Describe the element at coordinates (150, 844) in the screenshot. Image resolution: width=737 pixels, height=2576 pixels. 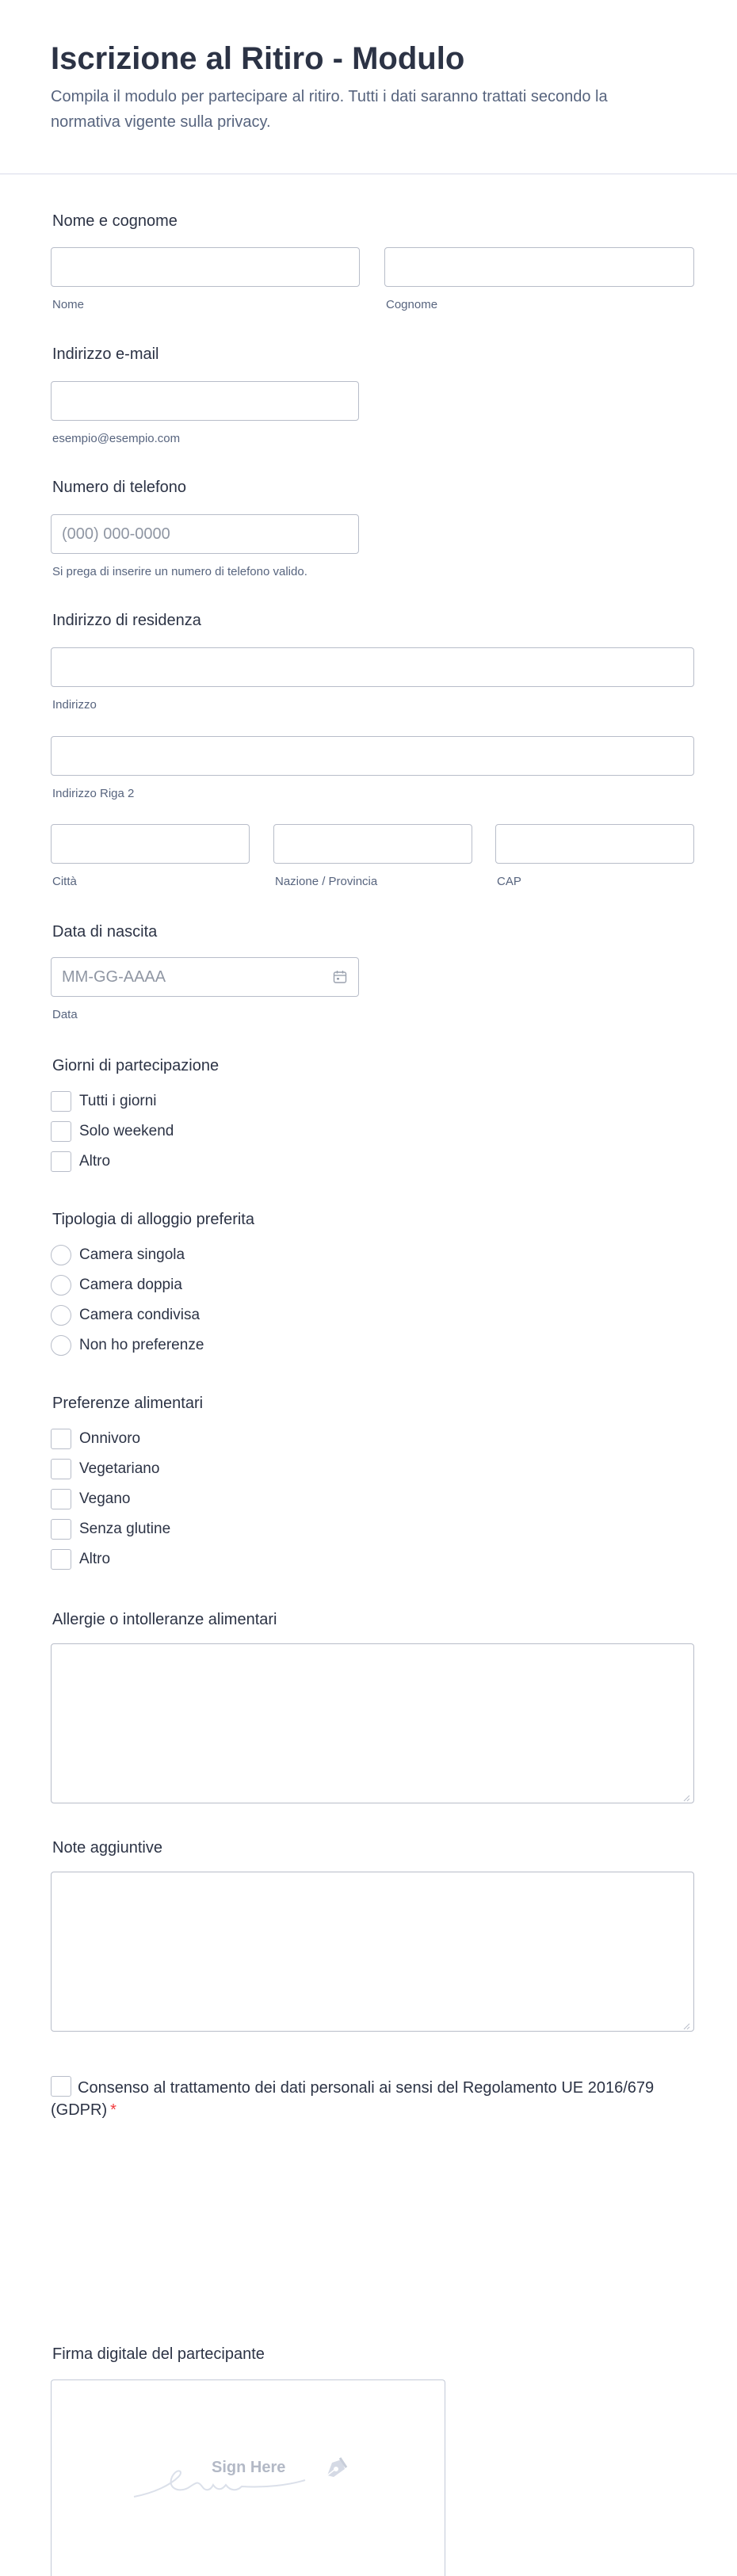
I see `city-input` at that location.